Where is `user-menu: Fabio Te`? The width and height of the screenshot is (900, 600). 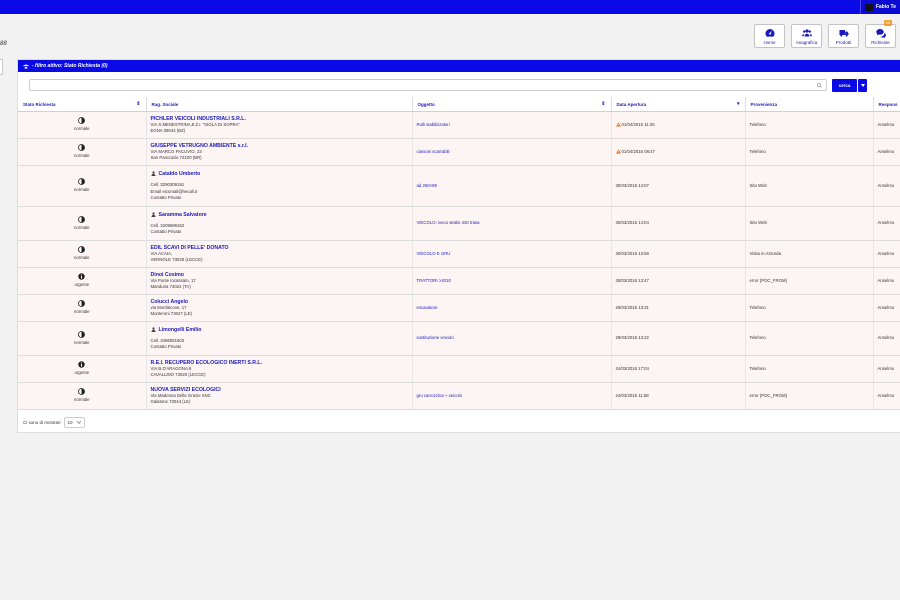 user-menu: Fabio Te is located at coordinates (879, 7).